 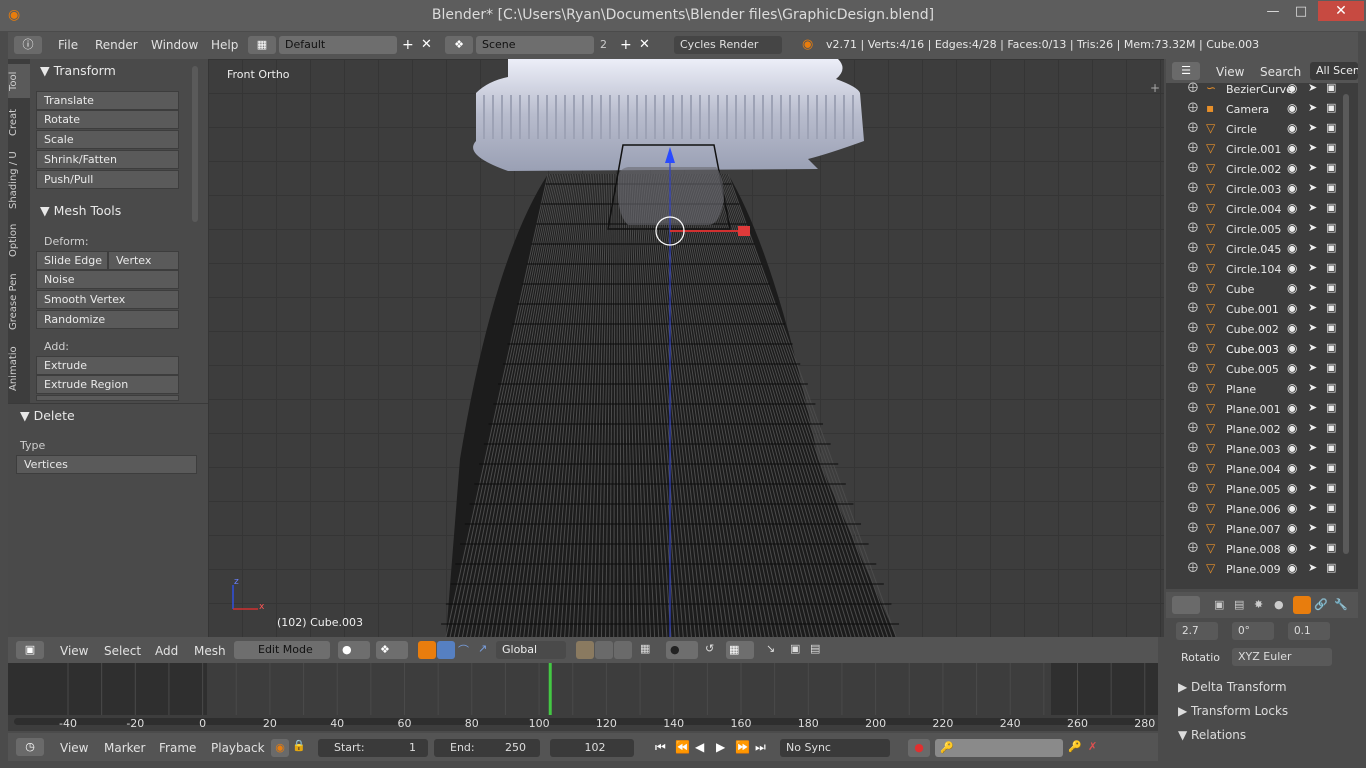 What do you see at coordinates (107, 119) in the screenshot?
I see `rotate-button: Rotate` at bounding box center [107, 119].